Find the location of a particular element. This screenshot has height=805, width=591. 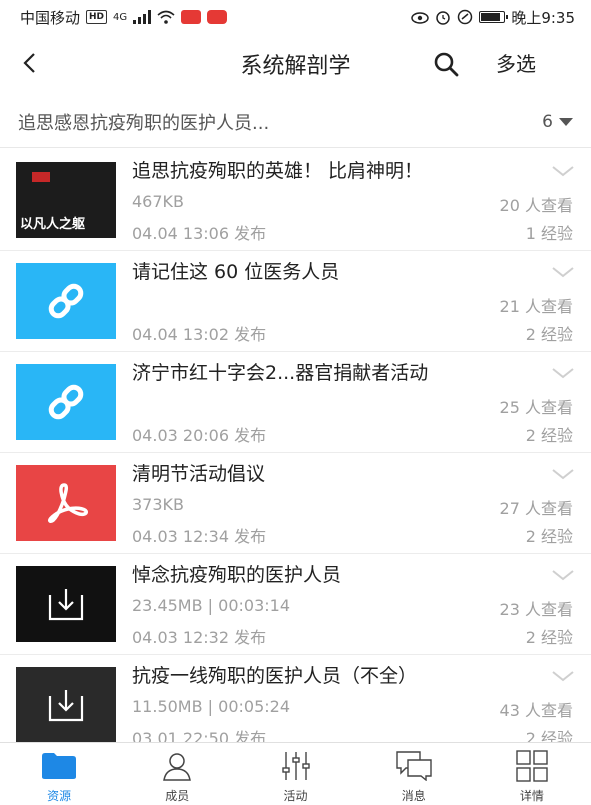

item-views: 25 人查看 is located at coordinates (536, 407).